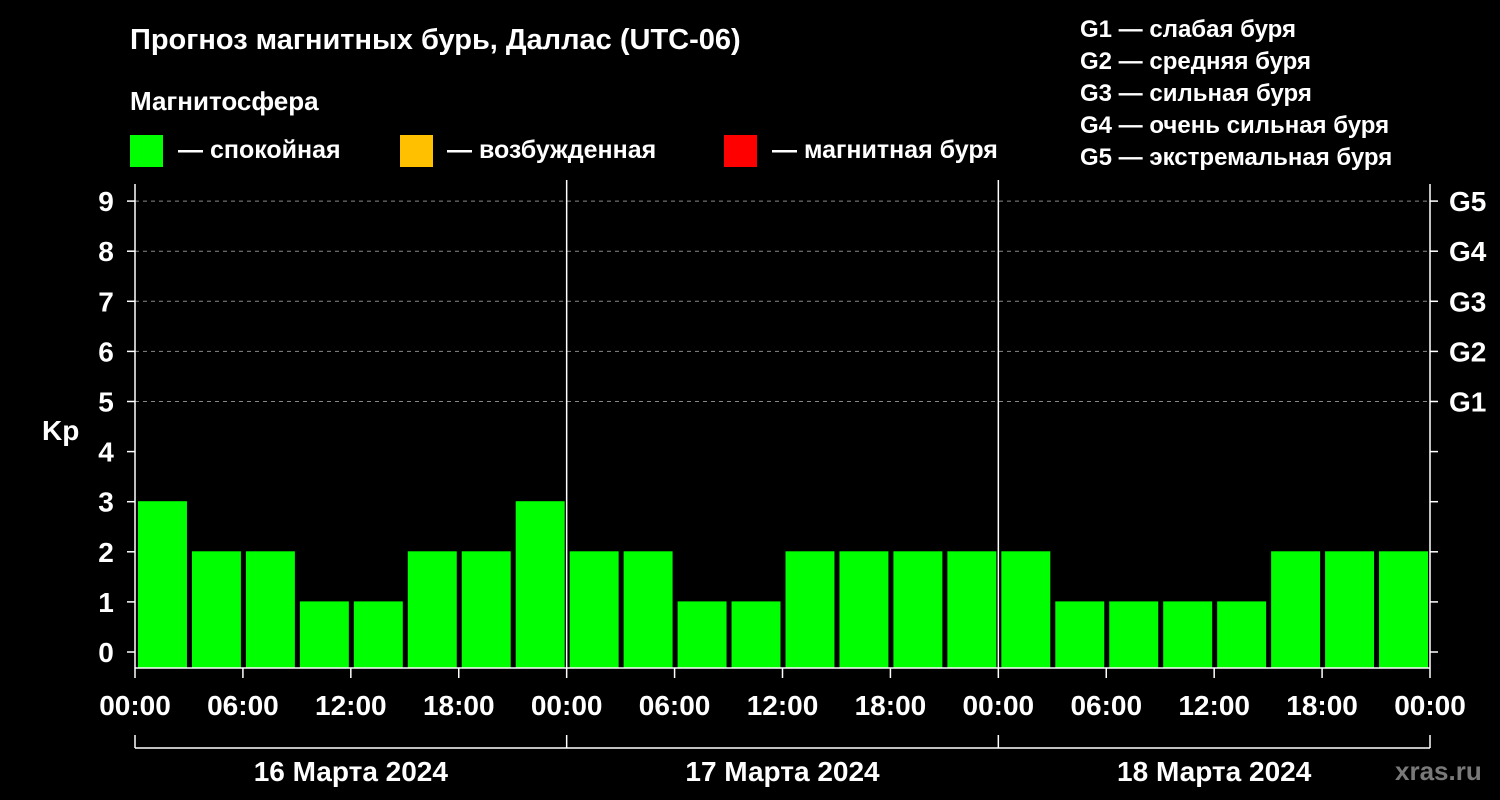 The image size is (1500, 800). Describe the element at coordinates (106, 502) in the screenshot. I see `y-tick-label: 3` at that location.